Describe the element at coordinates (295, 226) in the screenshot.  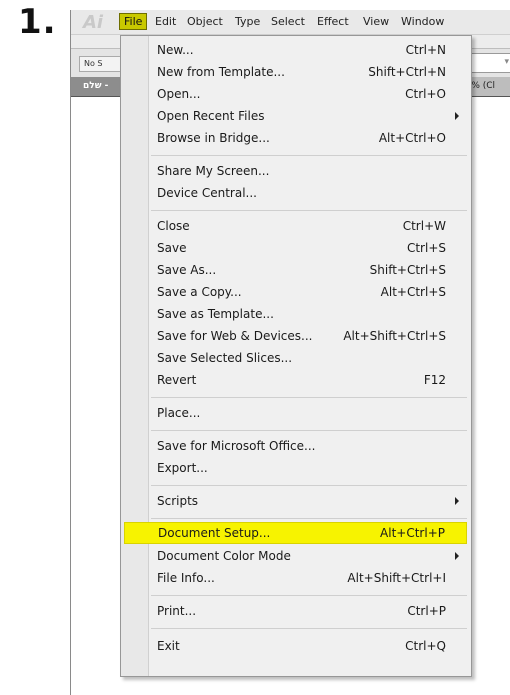
I see `menu-item-close: Close Ctrl+W` at that location.